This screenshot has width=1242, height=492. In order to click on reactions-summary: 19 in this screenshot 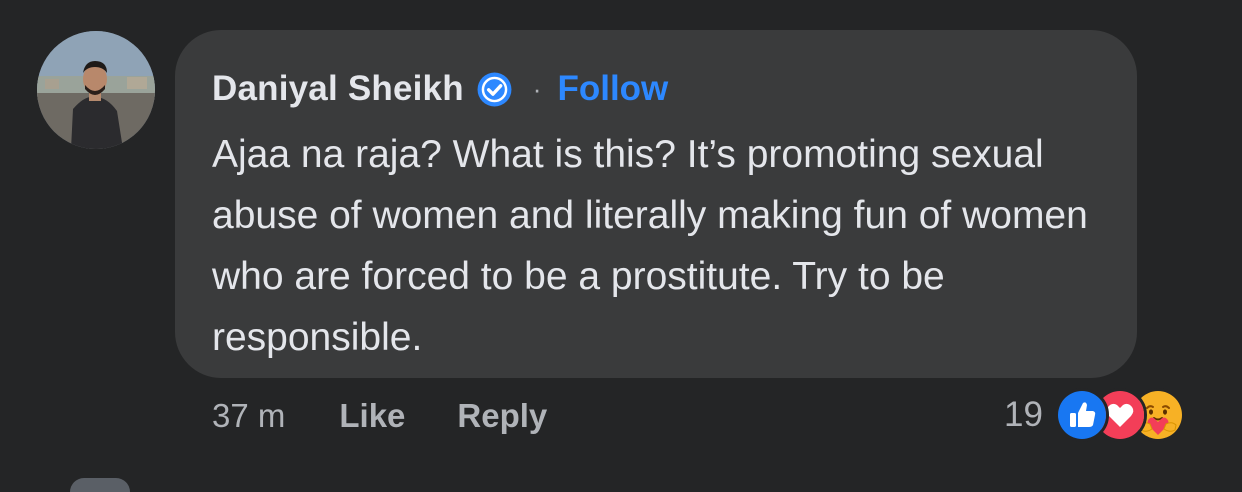, I will do `click(1094, 415)`.